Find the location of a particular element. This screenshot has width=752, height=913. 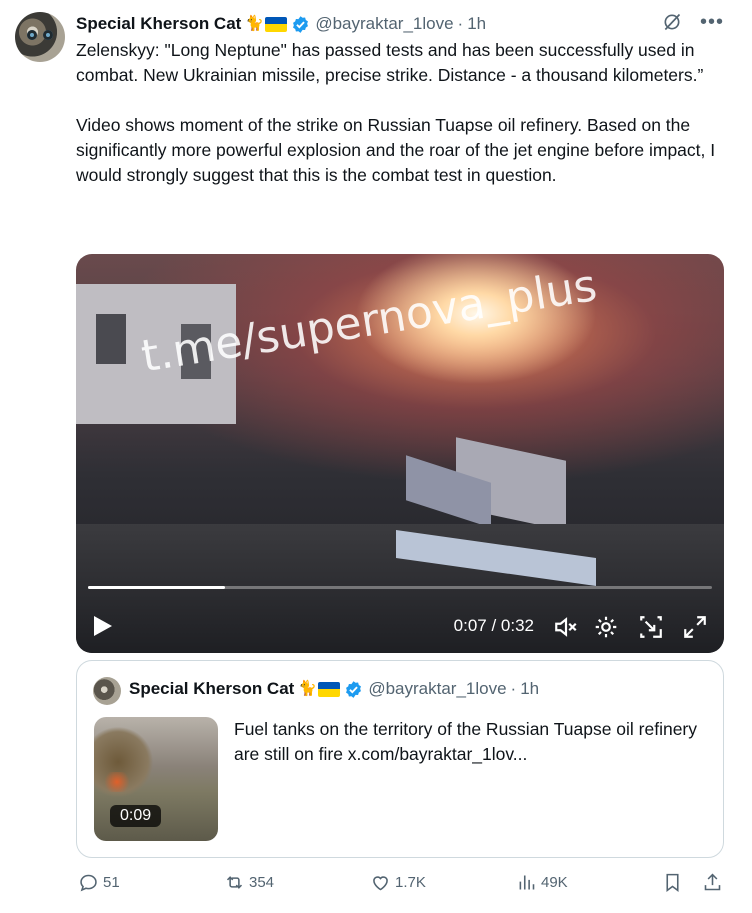

mute-icon is located at coordinates (566, 627).